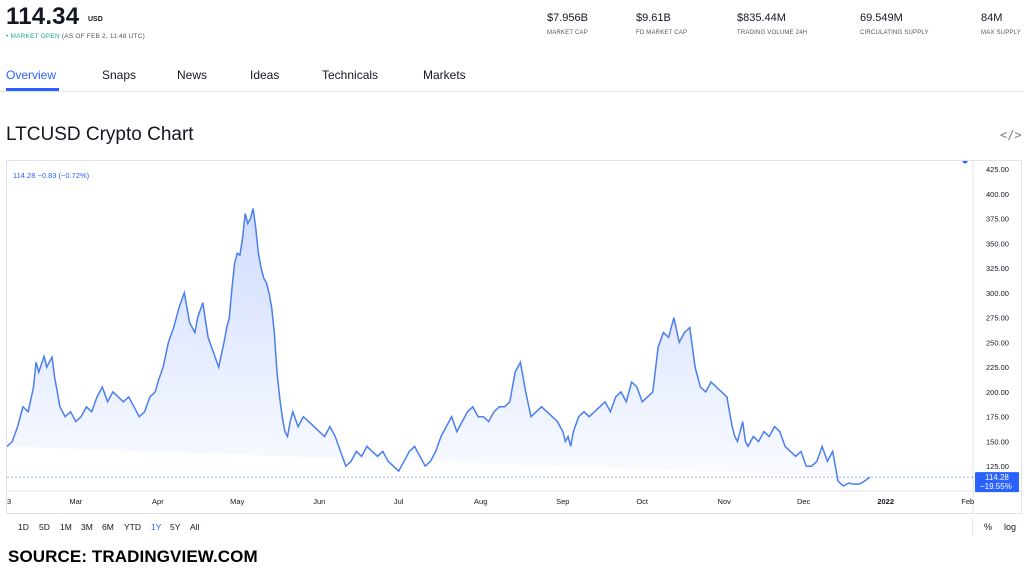 This screenshot has width=1024, height=571. What do you see at coordinates (103, 36) in the screenshot?
I see `status-time: (AS OF FEB 2, 11:48 UTC)` at bounding box center [103, 36].